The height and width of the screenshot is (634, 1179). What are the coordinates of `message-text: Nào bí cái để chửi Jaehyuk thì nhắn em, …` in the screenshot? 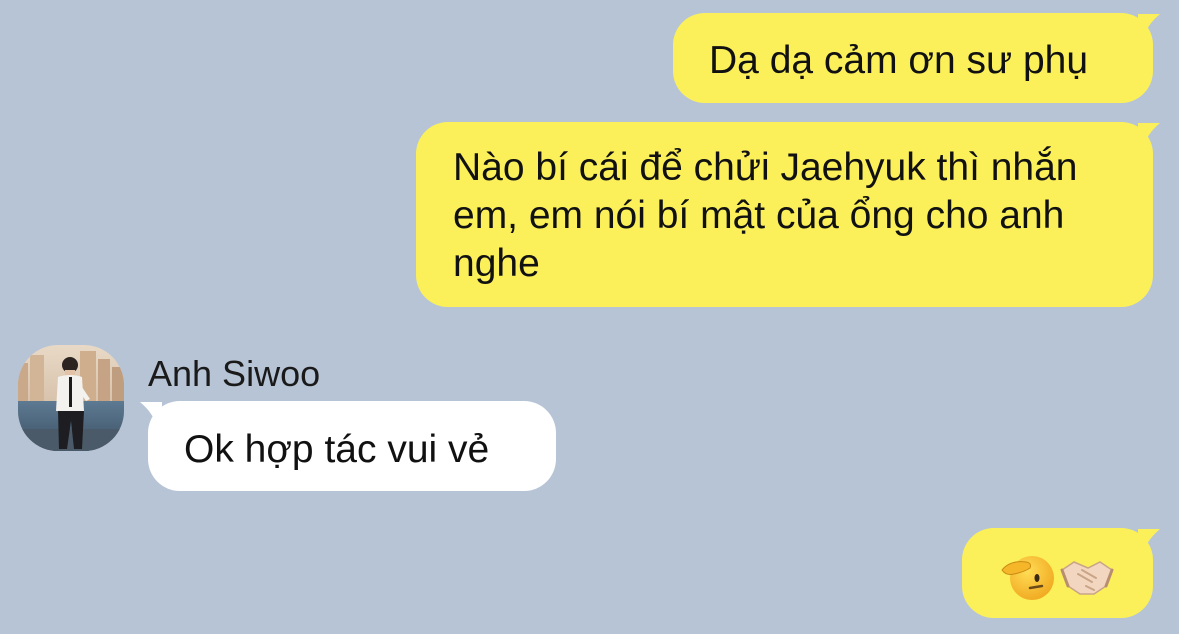 It's located at (765, 215).